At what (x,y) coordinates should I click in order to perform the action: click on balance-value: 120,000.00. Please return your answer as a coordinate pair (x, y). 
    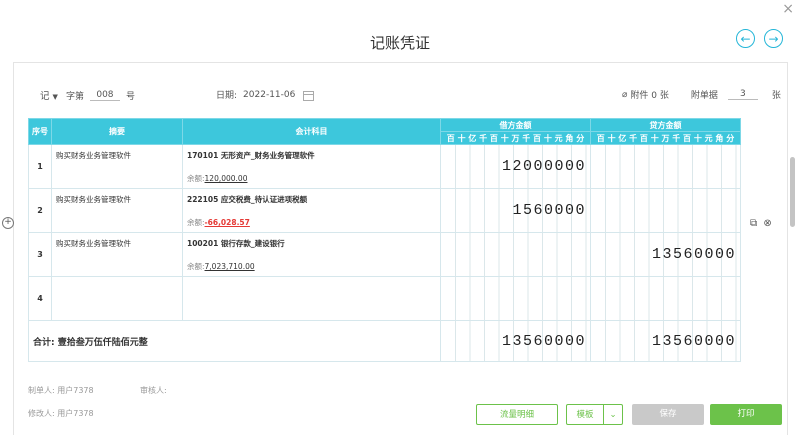
    Looking at the image, I should click on (226, 178).